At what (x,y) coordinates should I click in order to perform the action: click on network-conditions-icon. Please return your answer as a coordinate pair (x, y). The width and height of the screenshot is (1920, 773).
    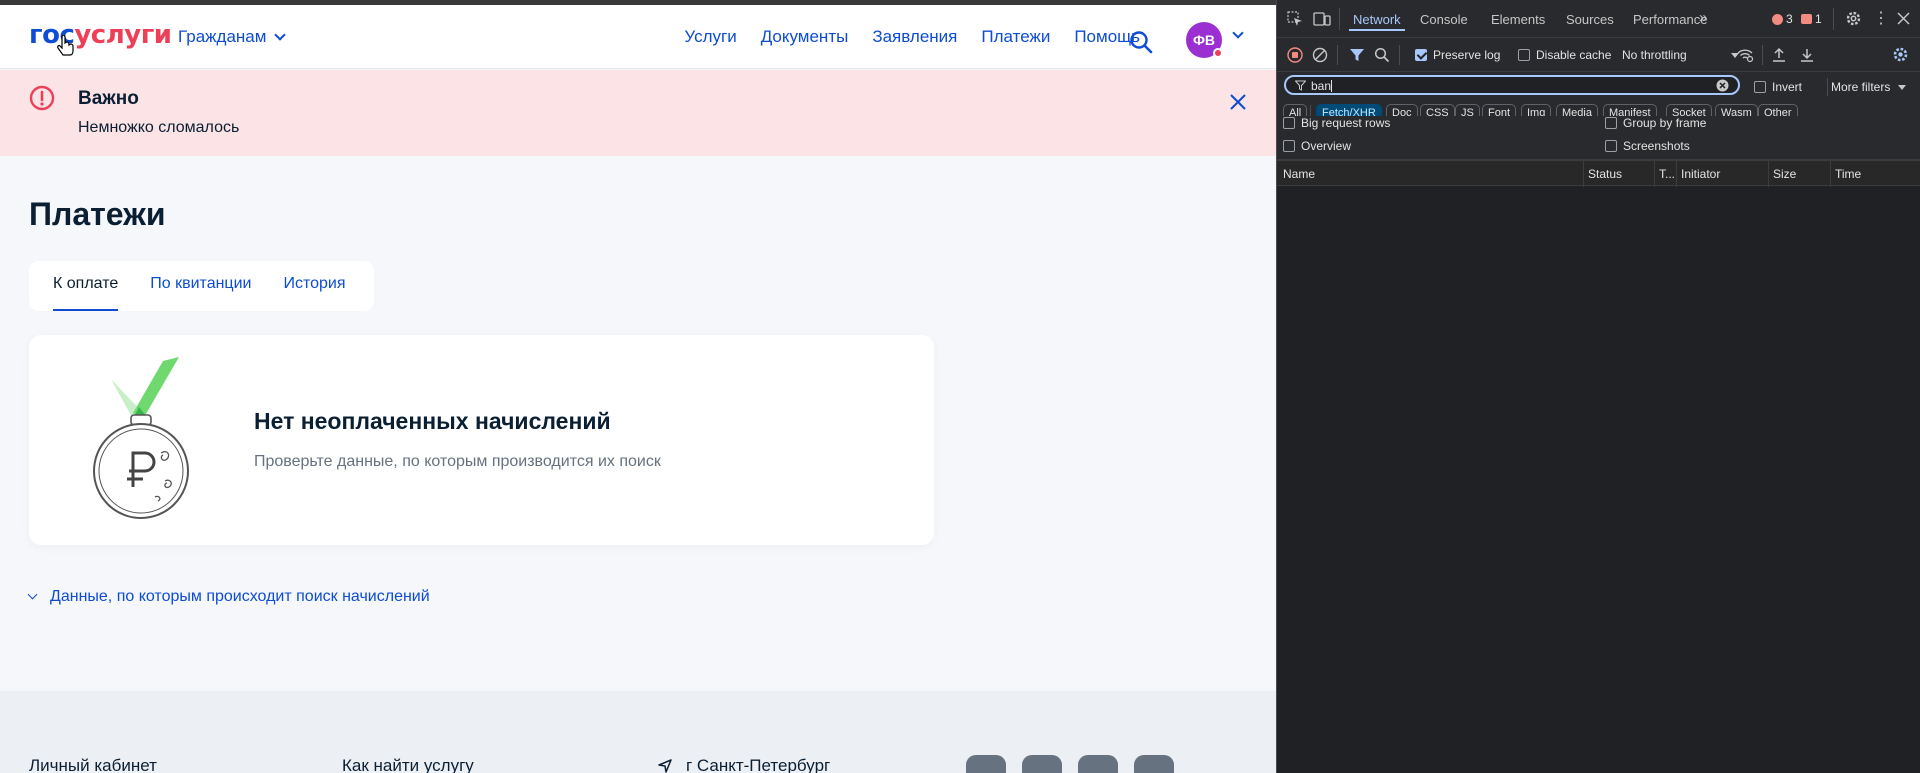
    Looking at the image, I should click on (1745, 55).